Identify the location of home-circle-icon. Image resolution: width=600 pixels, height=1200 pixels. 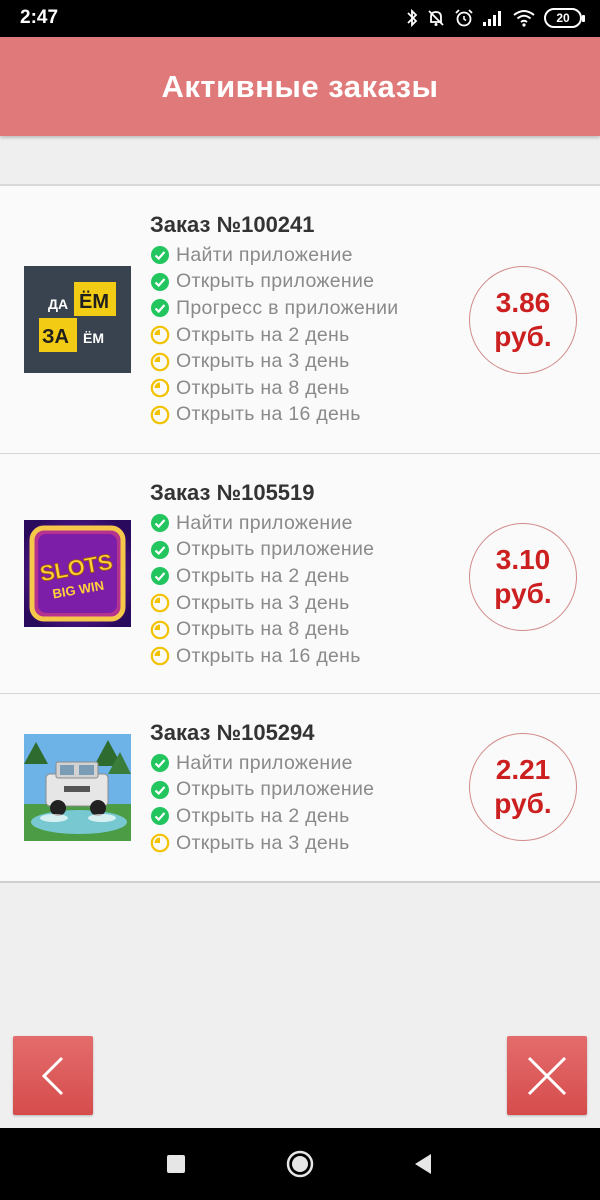
(300, 1165).